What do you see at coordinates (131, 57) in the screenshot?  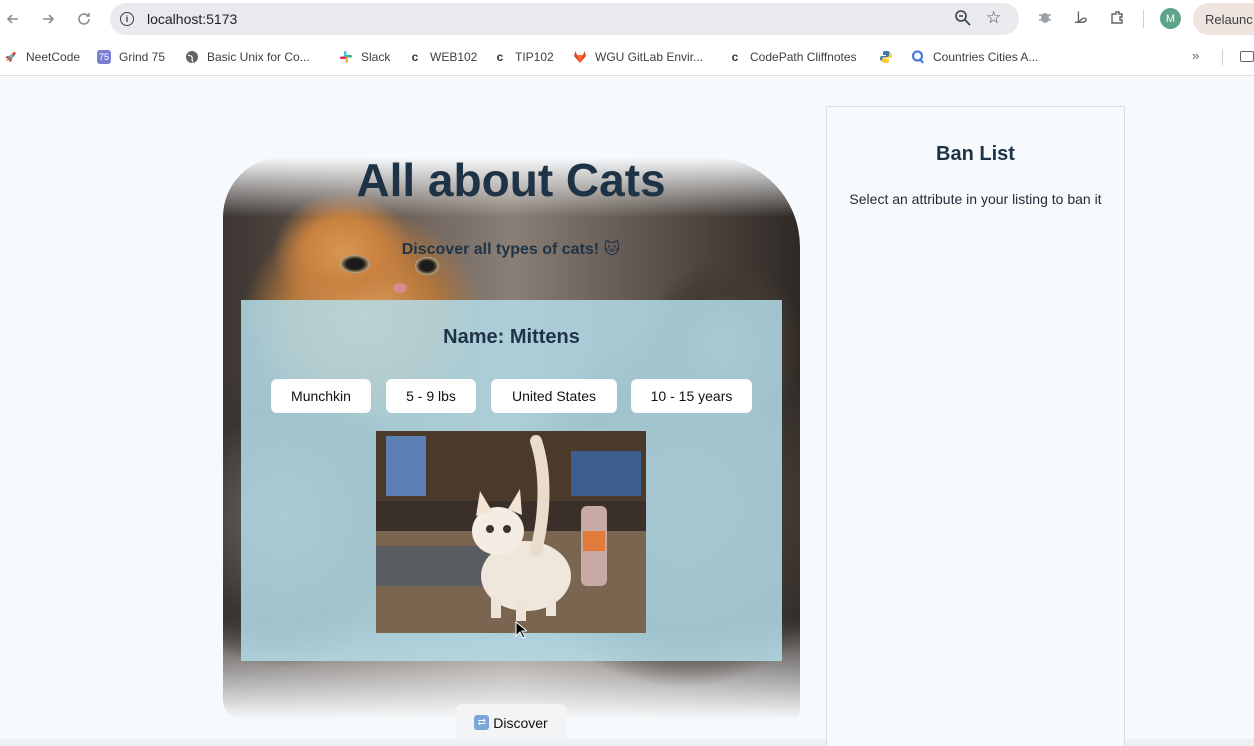 I see `bookmark-item: 75 Grind 75` at bounding box center [131, 57].